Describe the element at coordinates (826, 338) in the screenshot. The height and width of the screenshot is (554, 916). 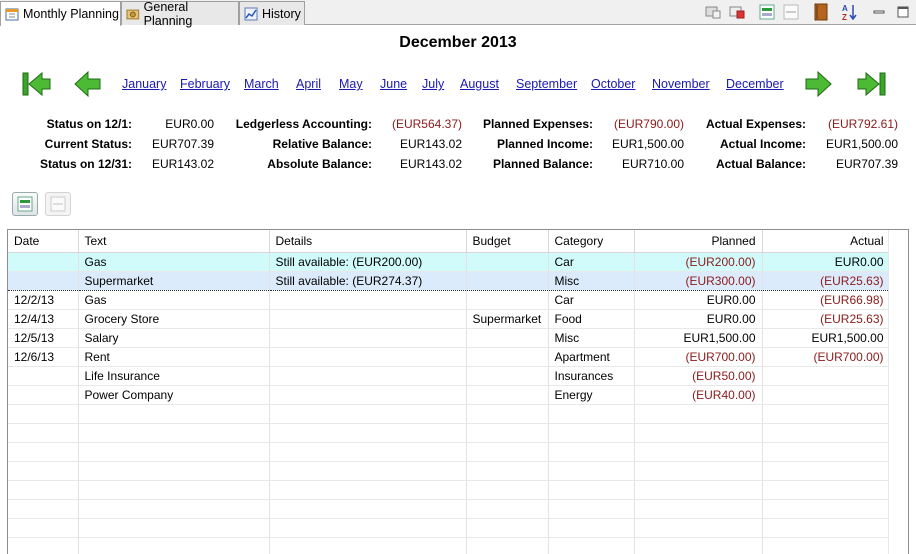
I see `cell-actual: EUR1,500.00` at that location.